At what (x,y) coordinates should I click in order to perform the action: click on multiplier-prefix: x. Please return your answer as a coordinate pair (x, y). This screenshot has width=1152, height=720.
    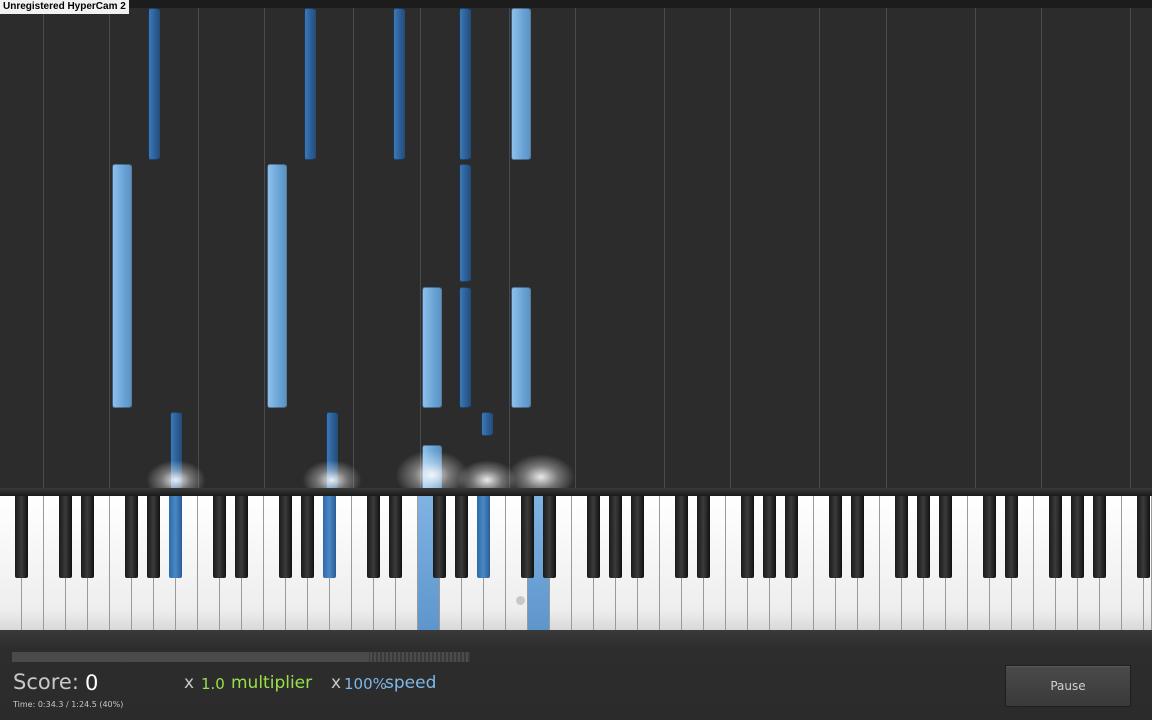
    Looking at the image, I should click on (189, 683).